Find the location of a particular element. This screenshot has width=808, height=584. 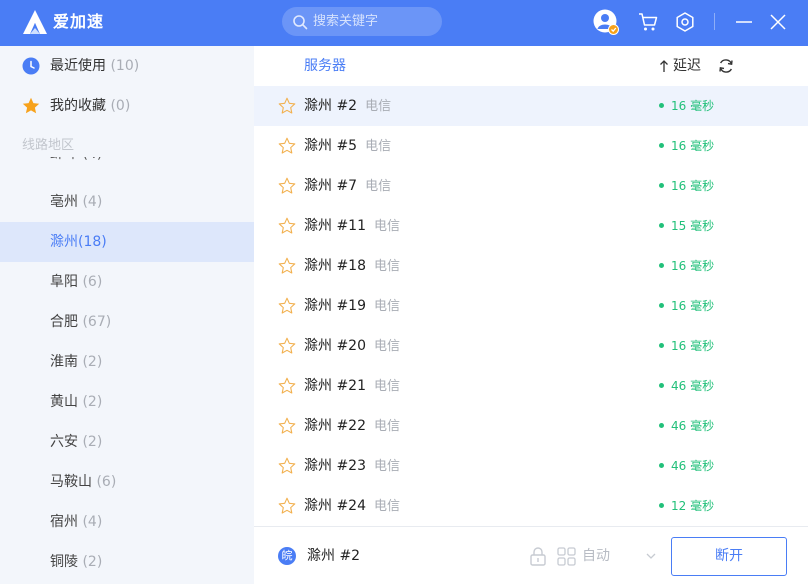

server-row: 滁州 #24 电信 12 毫秒 is located at coordinates (531, 506).